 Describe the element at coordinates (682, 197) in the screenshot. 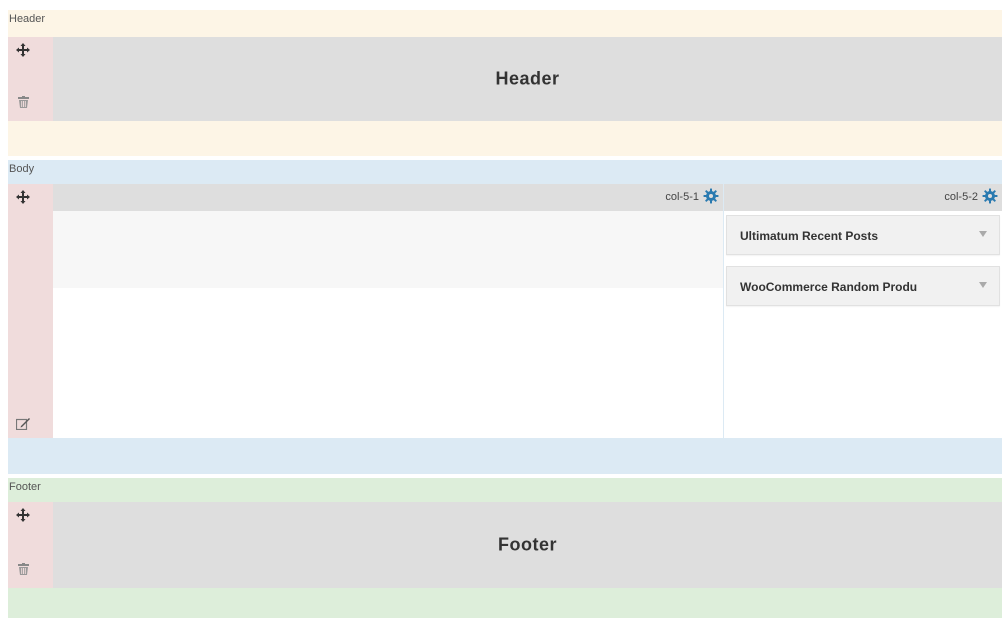

I see `column-name: col-5-1` at that location.